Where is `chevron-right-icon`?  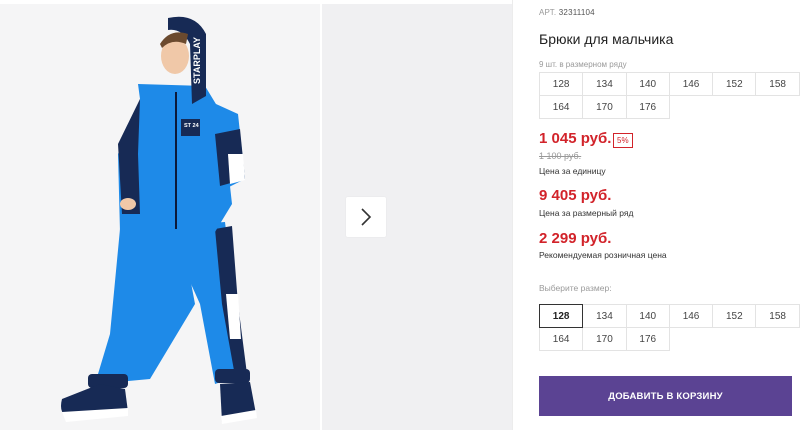
chevron-right-icon is located at coordinates (366, 217).